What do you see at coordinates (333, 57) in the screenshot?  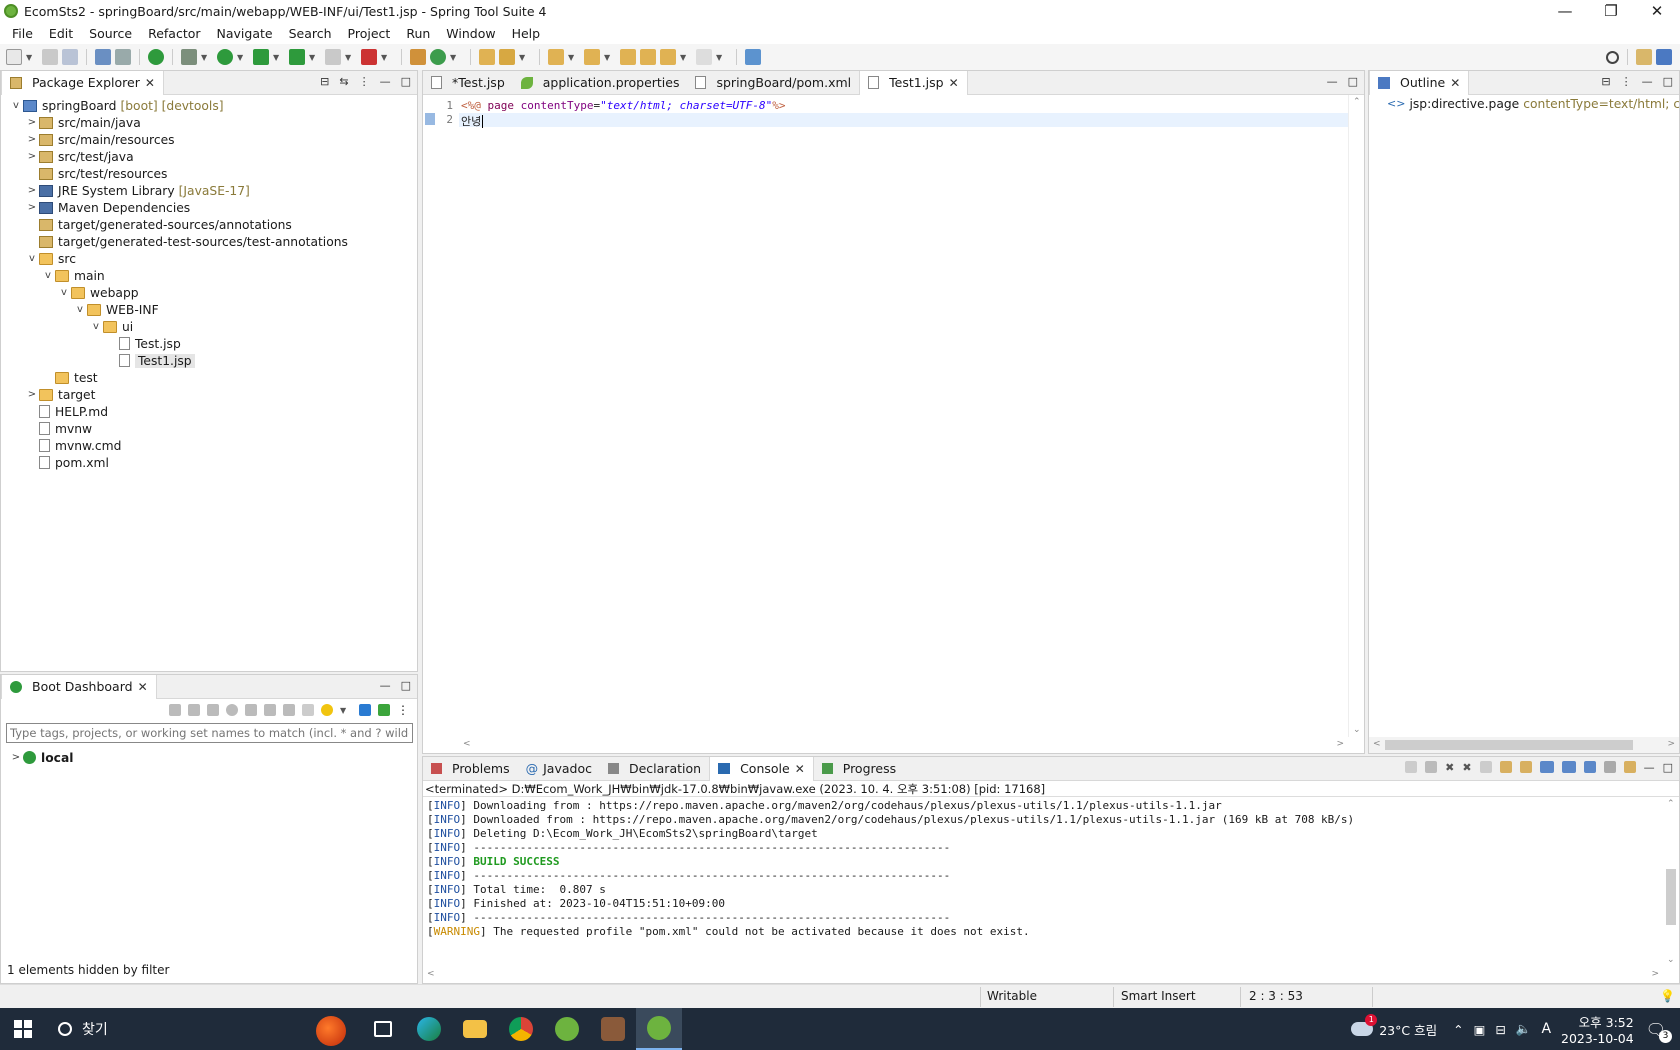 I see `stop-icon` at bounding box center [333, 57].